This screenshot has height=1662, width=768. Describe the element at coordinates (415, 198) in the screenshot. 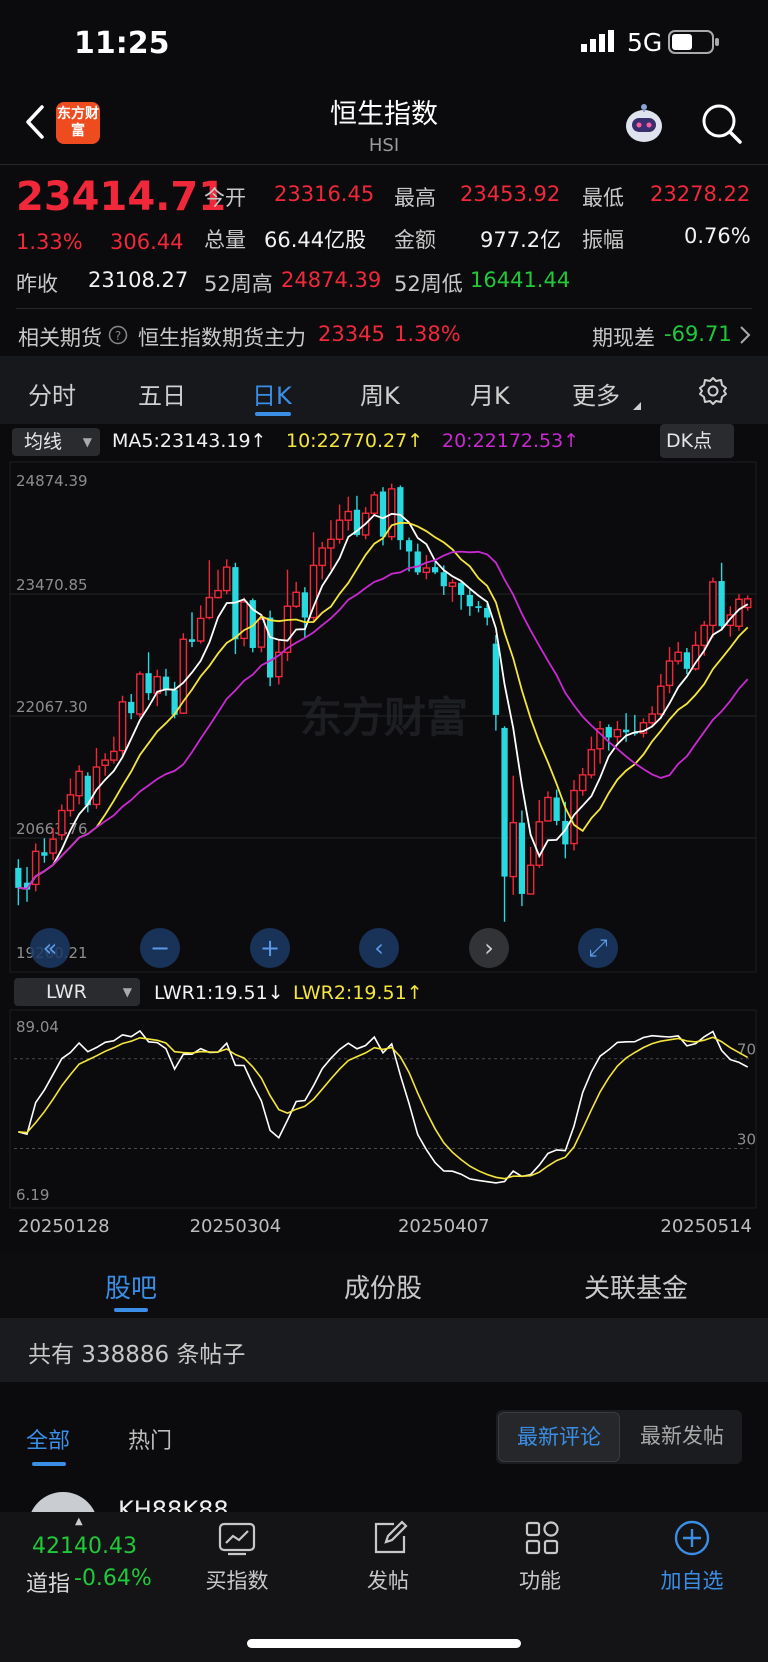

I see `high-label: 最高` at that location.